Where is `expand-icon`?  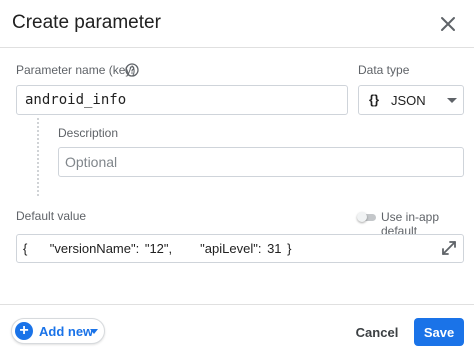 expand-icon is located at coordinates (449, 248).